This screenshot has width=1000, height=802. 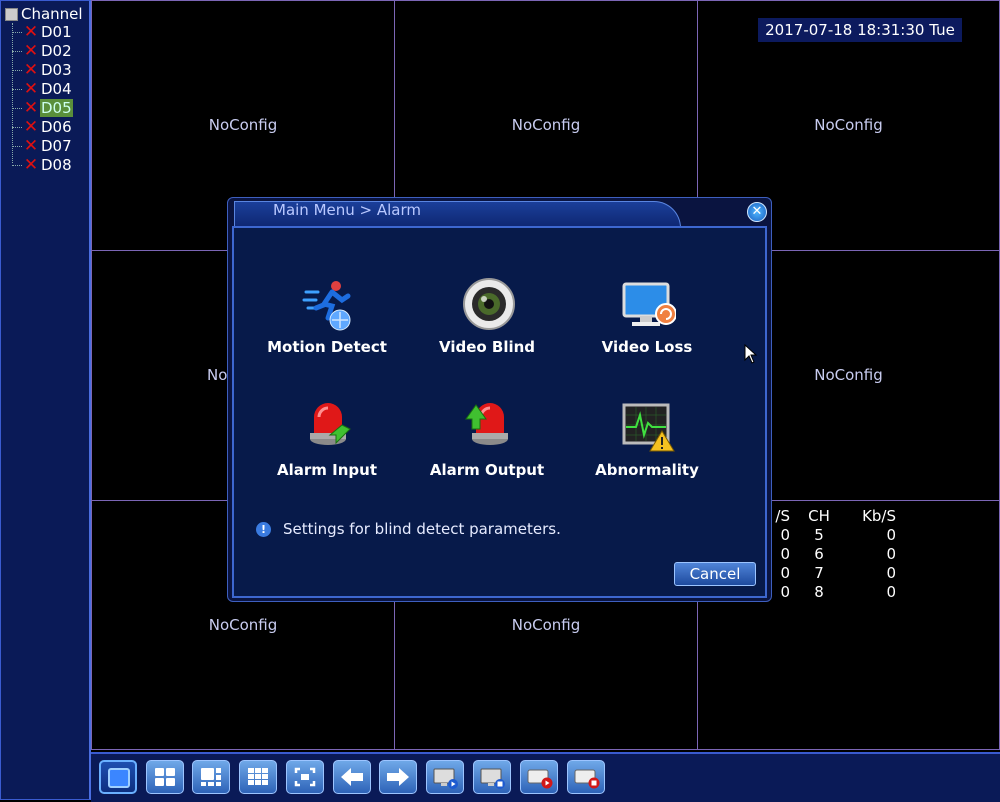 I want to click on close-button: ✕, so click(x=757, y=212).